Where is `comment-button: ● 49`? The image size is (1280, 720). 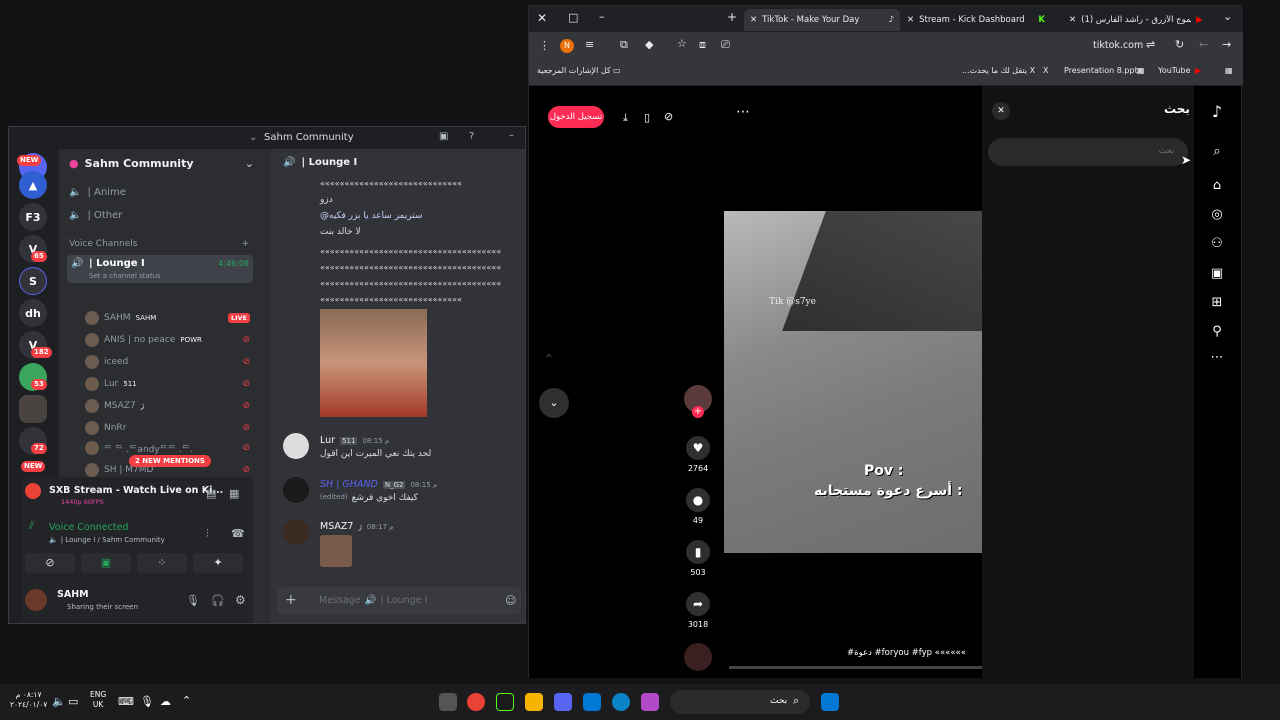 comment-button: ● 49 is located at coordinates (698, 506).